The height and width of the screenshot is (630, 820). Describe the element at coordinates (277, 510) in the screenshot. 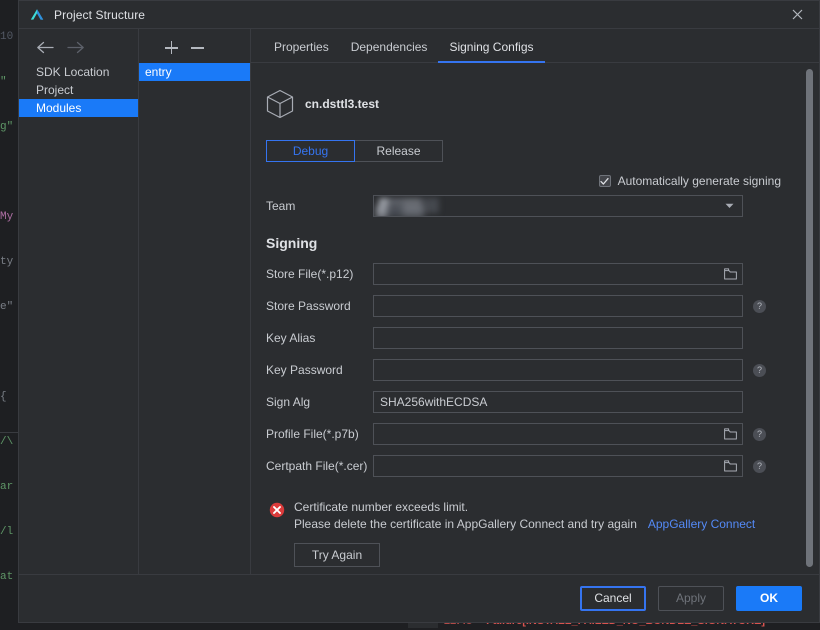

I see `error-circle-icon` at that location.